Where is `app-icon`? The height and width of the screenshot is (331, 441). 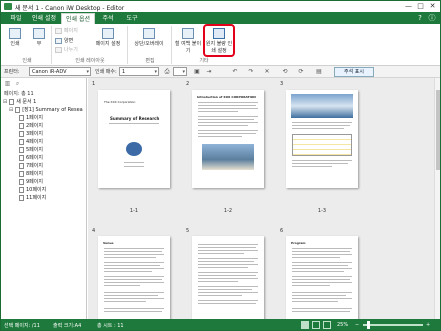 app-icon is located at coordinates (8, 6).